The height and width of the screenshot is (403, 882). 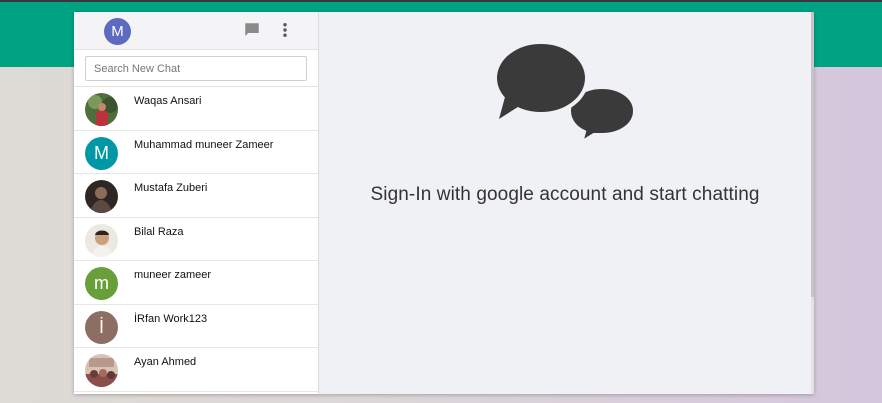 What do you see at coordinates (196, 283) in the screenshot?
I see `contact-item: m muneer zameer` at bounding box center [196, 283].